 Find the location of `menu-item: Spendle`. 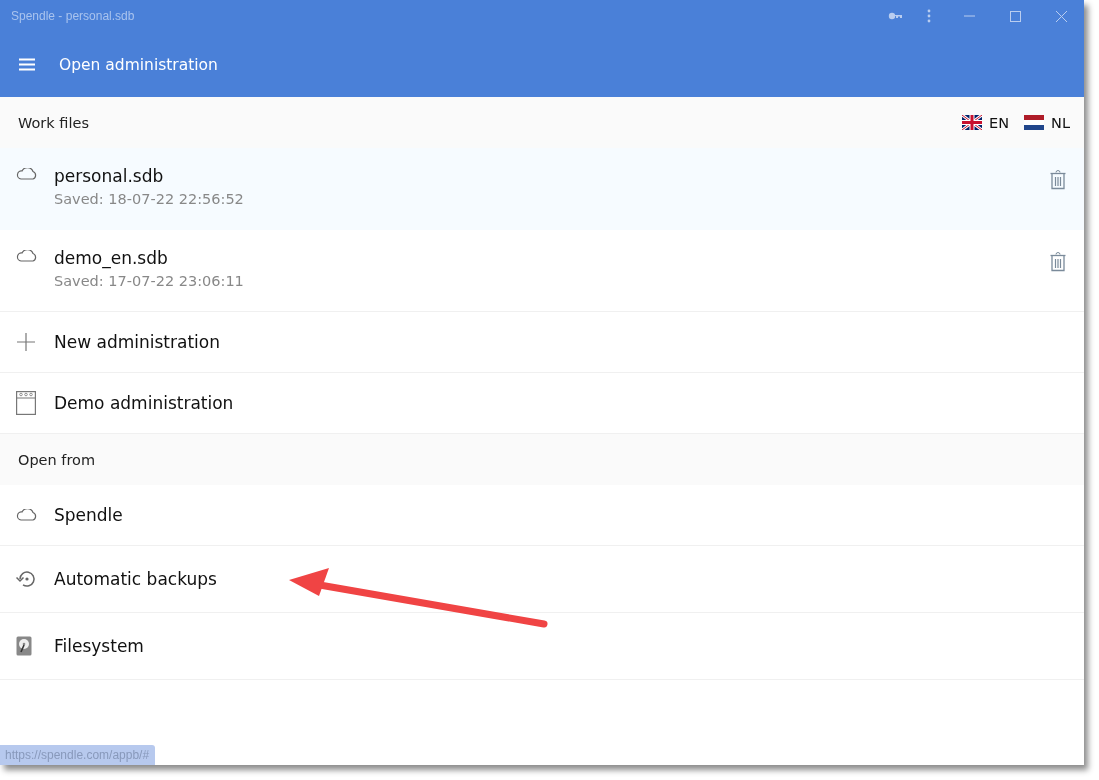

menu-item: Spendle is located at coordinates (542, 515).